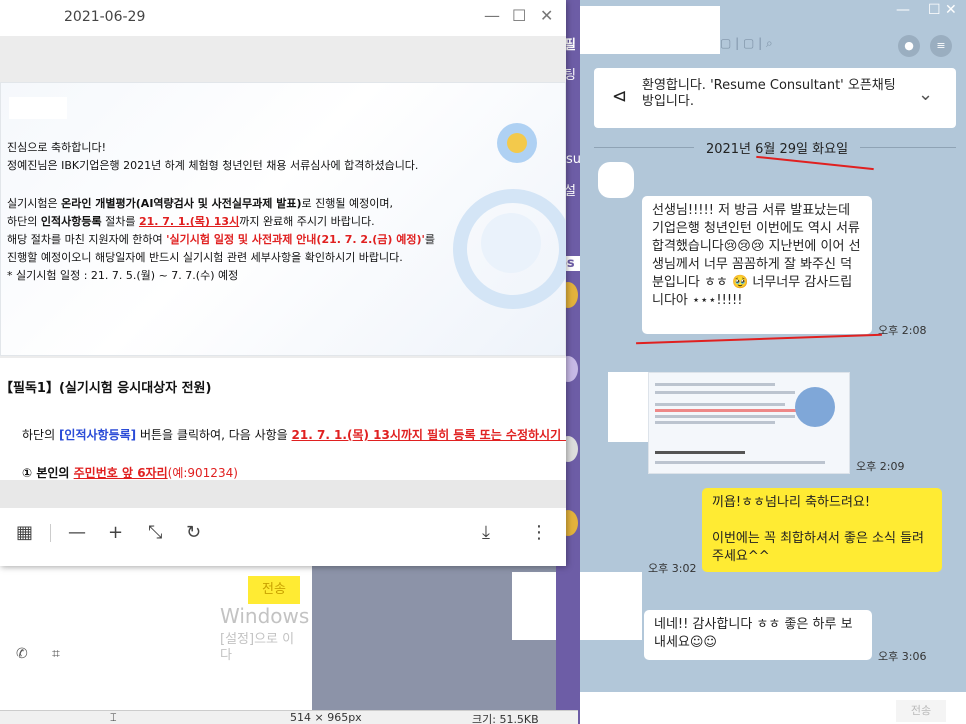 This screenshot has width=966, height=724. I want to click on notice-text: 환영합니다. 'Resume Consultant' 오픈채팅방입니다., so click(769, 93).